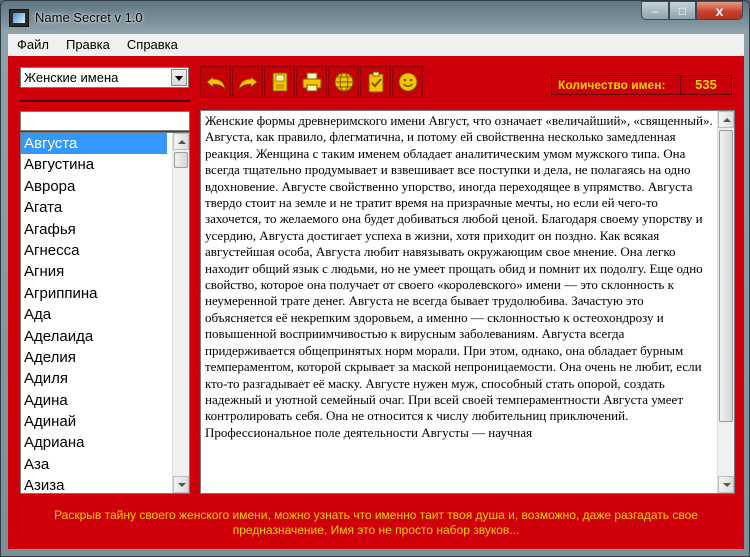  I want to click on list-item: Аделаида, so click(94, 336).